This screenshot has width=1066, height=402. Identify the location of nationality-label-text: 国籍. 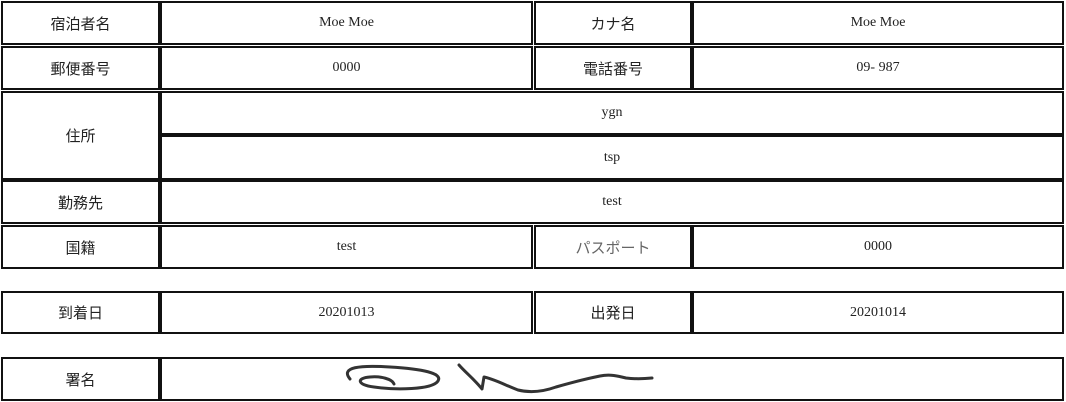
(80, 247).